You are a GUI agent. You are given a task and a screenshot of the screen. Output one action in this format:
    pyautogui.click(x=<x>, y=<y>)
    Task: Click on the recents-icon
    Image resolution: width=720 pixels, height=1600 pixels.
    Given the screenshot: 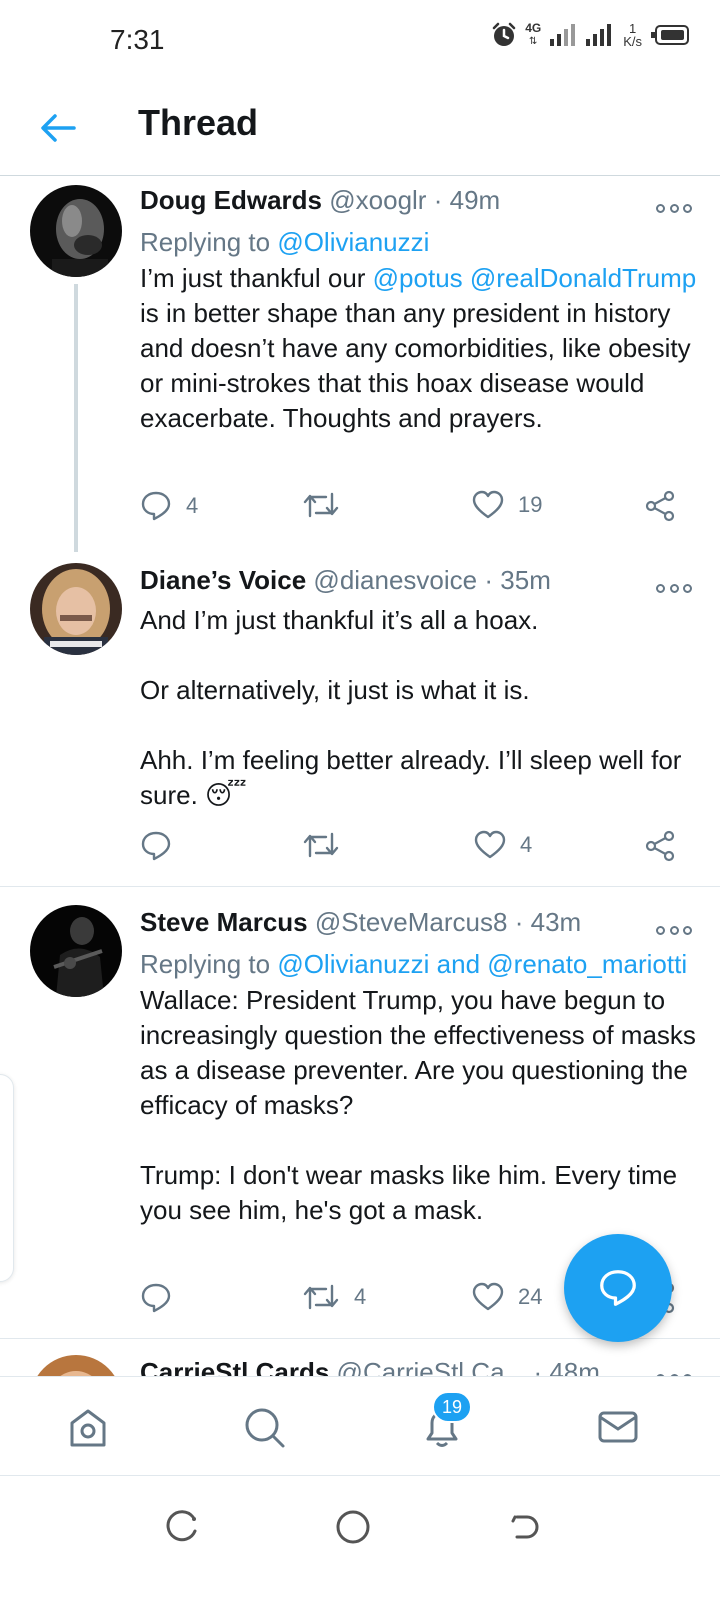 What is the action you would take?
    pyautogui.click(x=181, y=1526)
    